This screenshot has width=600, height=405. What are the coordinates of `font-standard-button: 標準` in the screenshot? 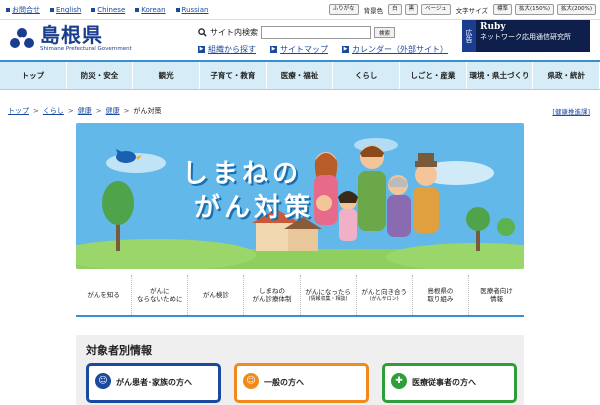 It's located at (502, 9).